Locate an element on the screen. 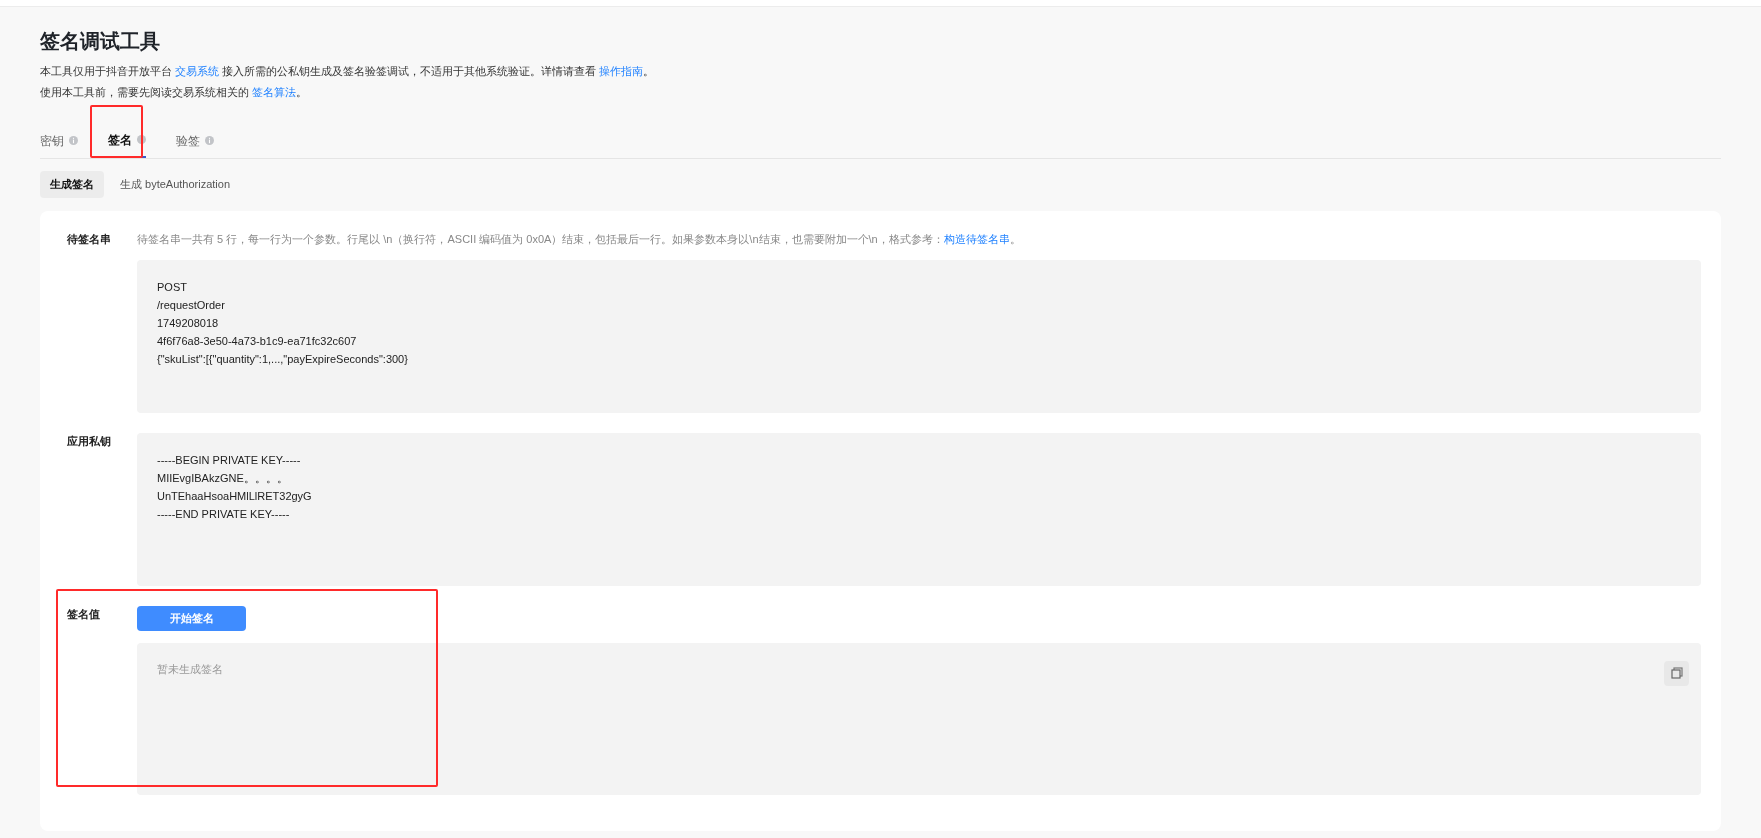 This screenshot has width=1761, height=838. link: 操作指南 is located at coordinates (621, 71).